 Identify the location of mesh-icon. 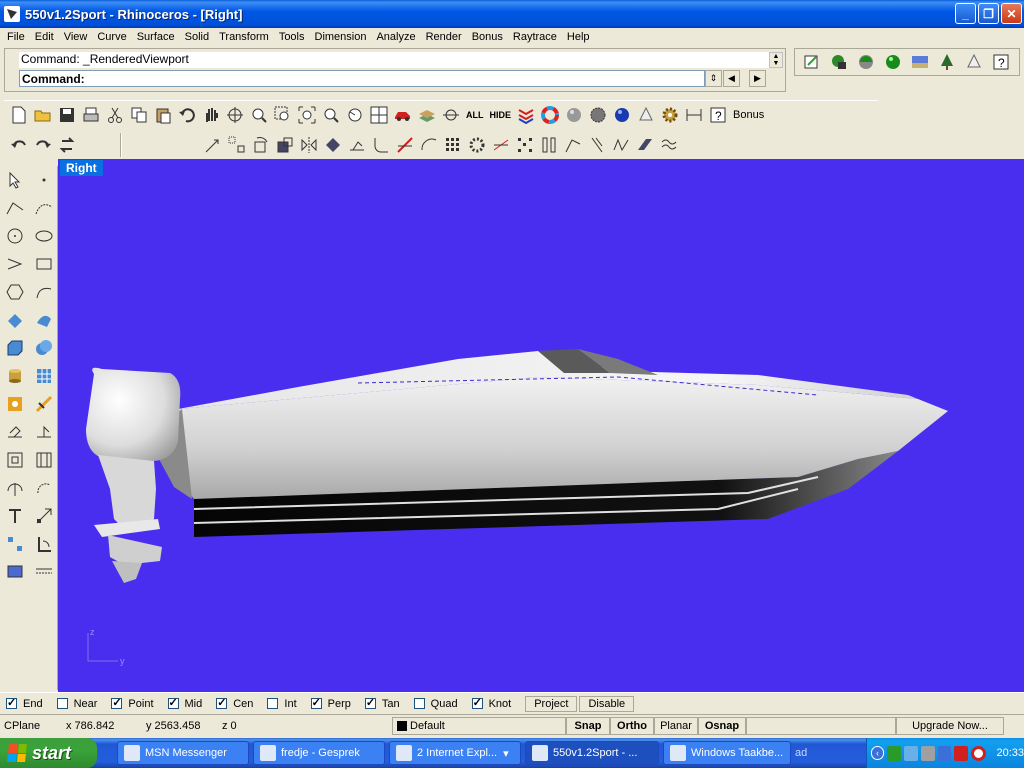
(44, 376).